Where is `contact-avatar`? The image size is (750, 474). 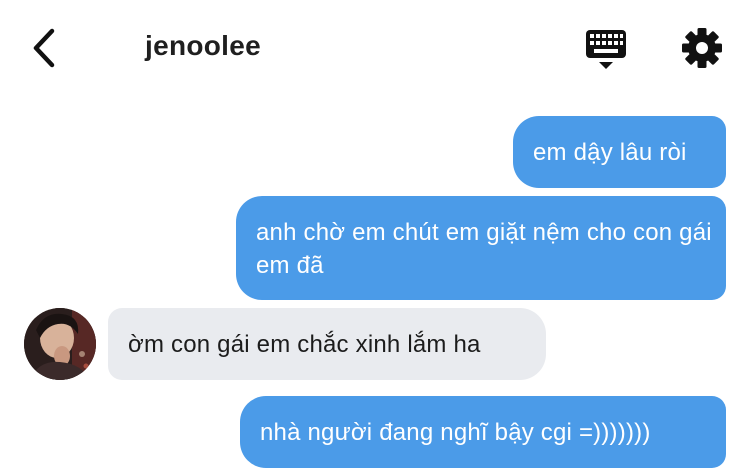
contact-avatar is located at coordinates (60, 344).